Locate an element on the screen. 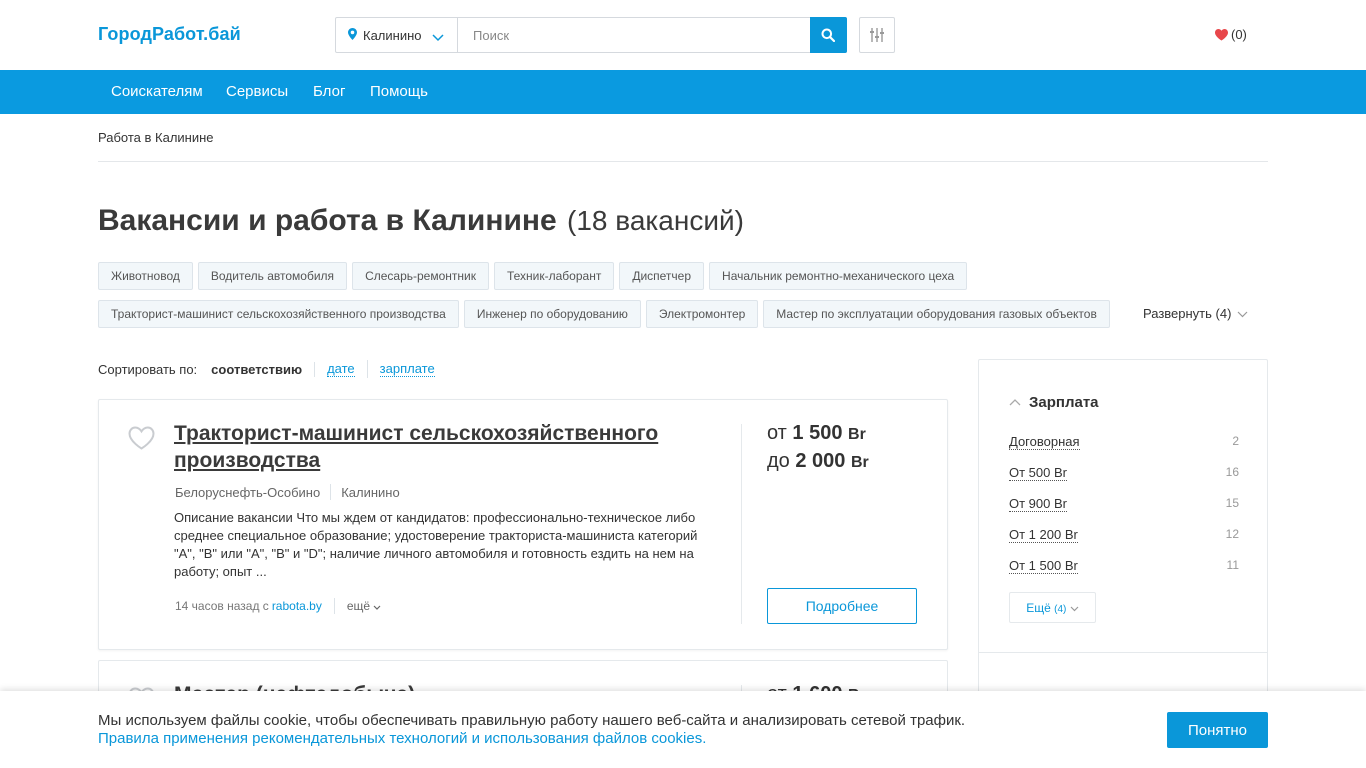 This screenshot has height=768, width=1366. city-selector: Калинино is located at coordinates (397, 35).